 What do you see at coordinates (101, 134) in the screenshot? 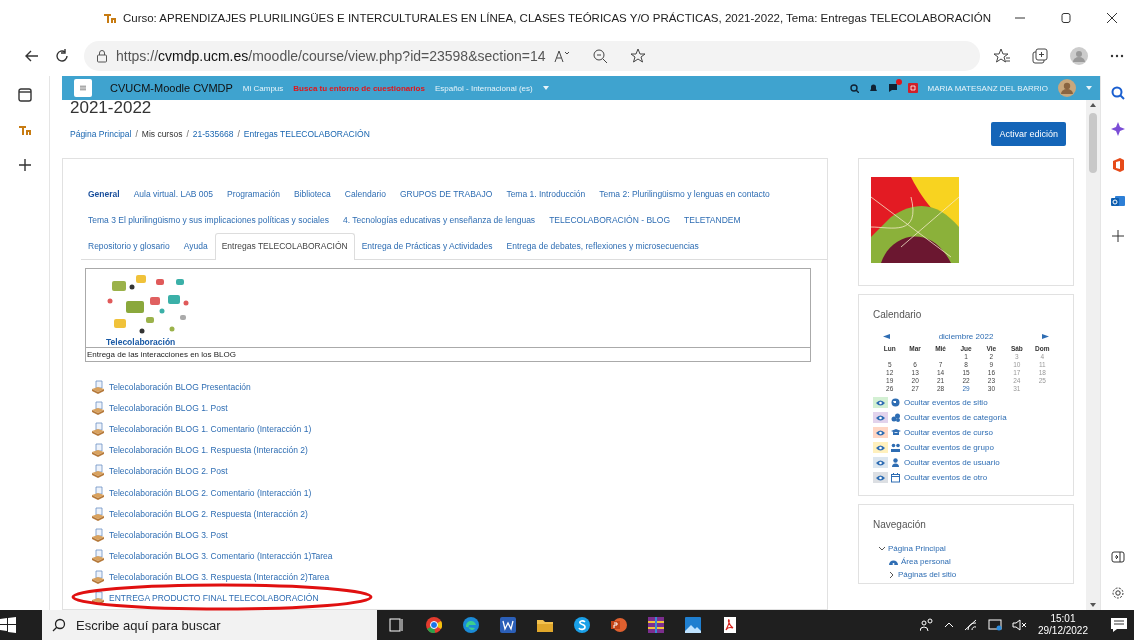
I see `breadcrumb-link: Página Principal` at bounding box center [101, 134].